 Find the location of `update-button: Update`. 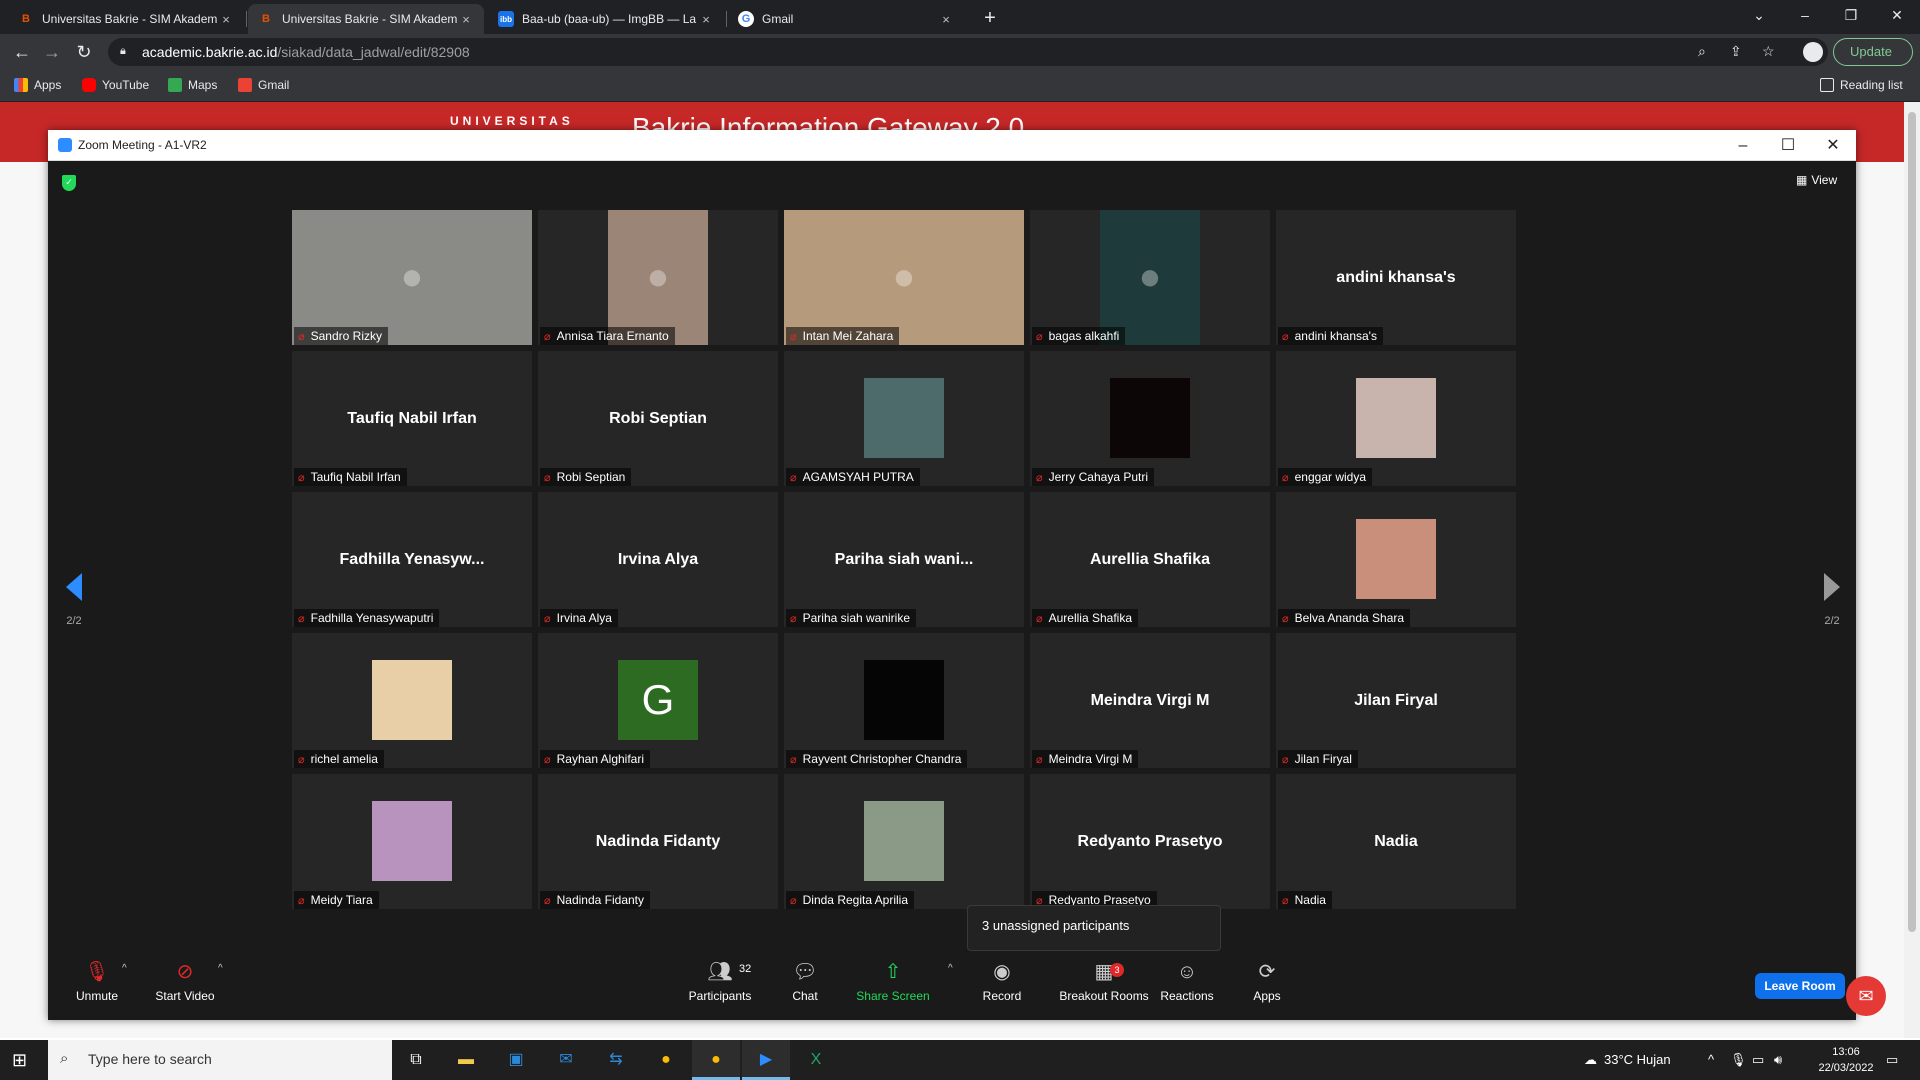

update-button: Update is located at coordinates (1873, 52).